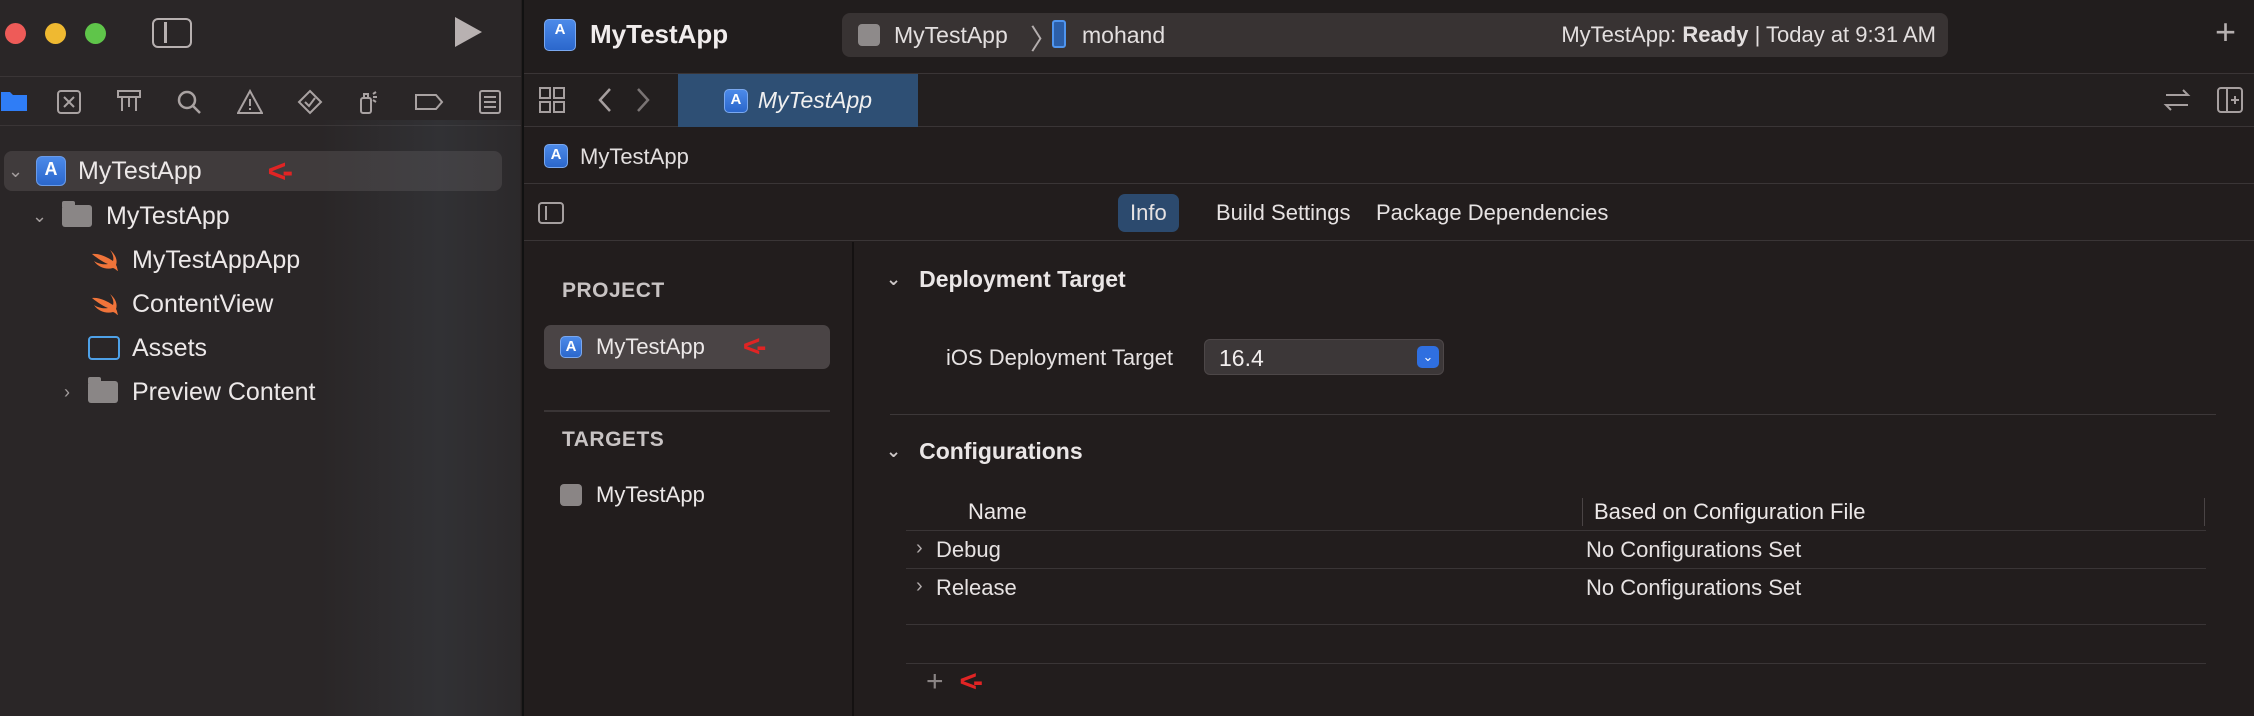 The image size is (2254, 716). Describe the element at coordinates (253, 171) in the screenshot. I see `tree-row-project: ⌄ MyTestApp <-` at that location.